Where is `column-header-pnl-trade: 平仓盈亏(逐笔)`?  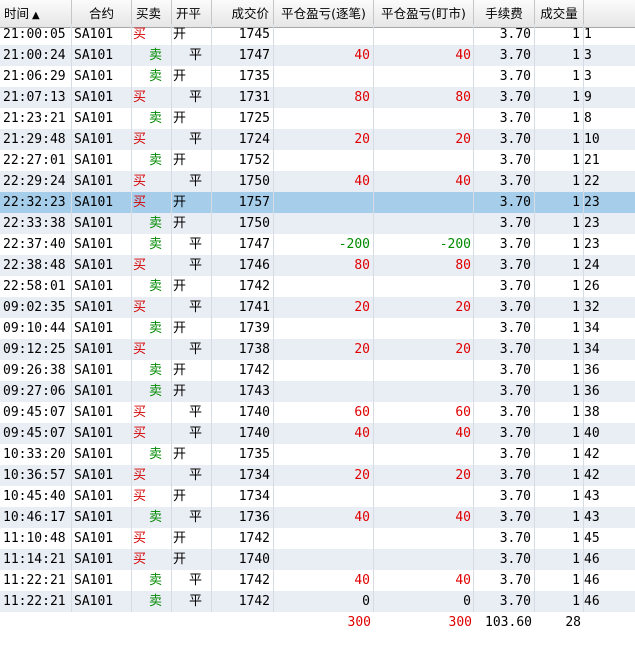
column-header-pnl-trade: 平仓盈亏(逐笔) is located at coordinates (324, 13).